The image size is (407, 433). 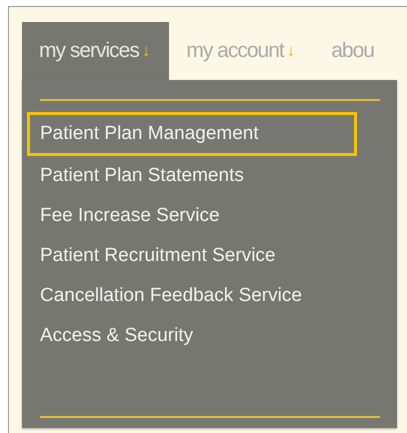 What do you see at coordinates (241, 51) in the screenshot?
I see `nav-tab: my account↓` at bounding box center [241, 51].